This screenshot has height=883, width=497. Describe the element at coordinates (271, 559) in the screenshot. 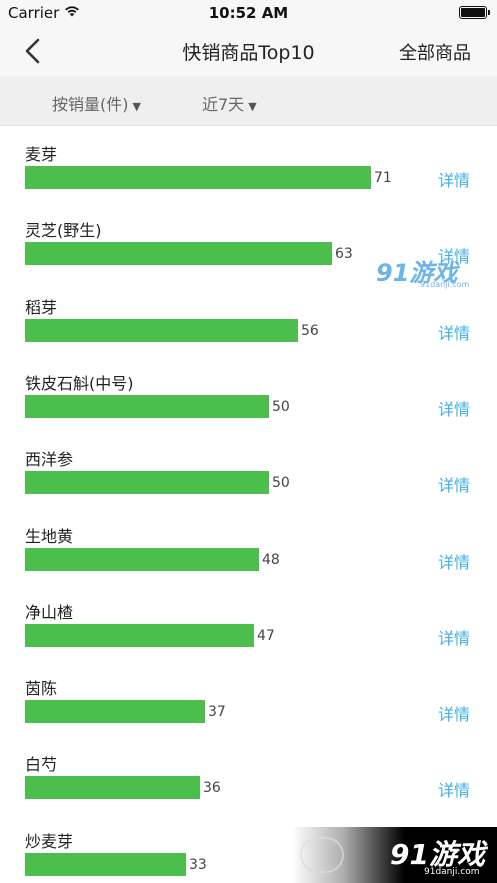

I see `sales-value-label: 48` at that location.